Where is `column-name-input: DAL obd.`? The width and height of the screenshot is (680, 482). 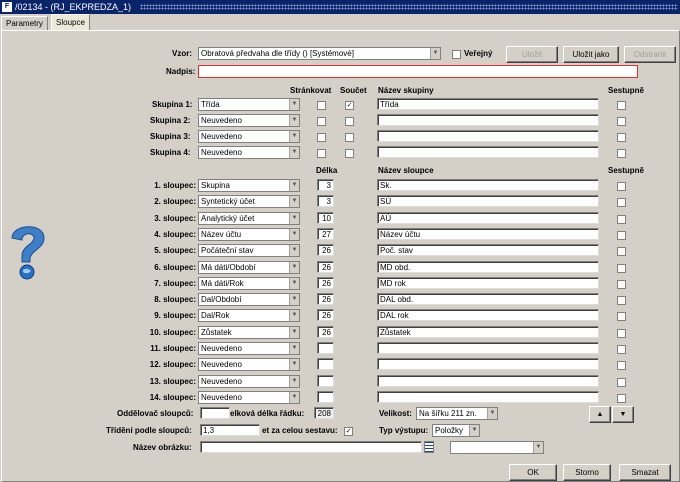
column-name-input: DAL obd. is located at coordinates (488, 299).